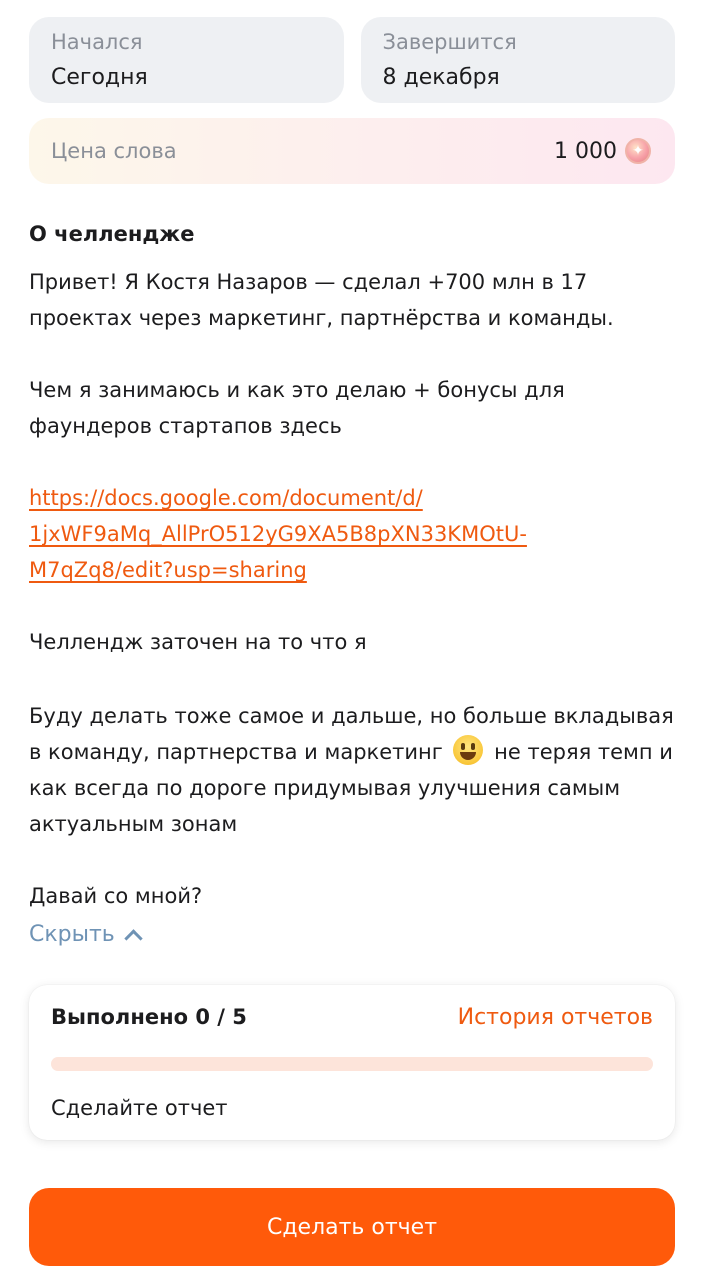 This screenshot has width=704, height=1280. Describe the element at coordinates (168, 570) in the screenshot. I see `doc-link-line: M7qZq8/edit?usp=sharing` at that location.